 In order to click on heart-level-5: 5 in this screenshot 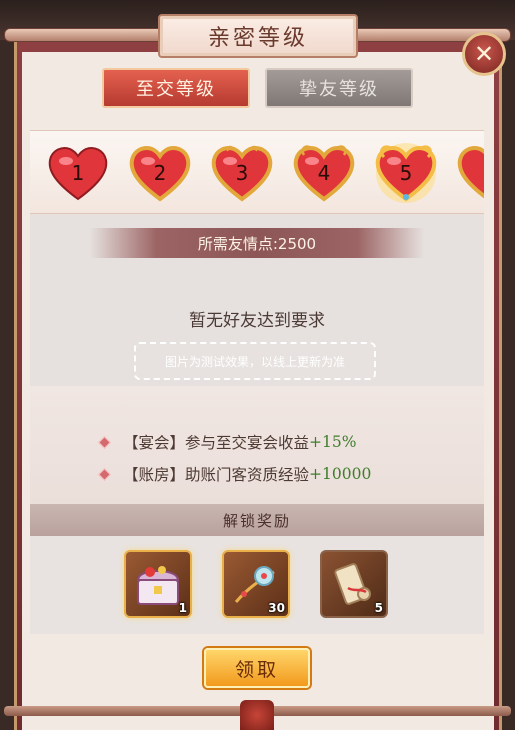, I will do `click(406, 173)`.